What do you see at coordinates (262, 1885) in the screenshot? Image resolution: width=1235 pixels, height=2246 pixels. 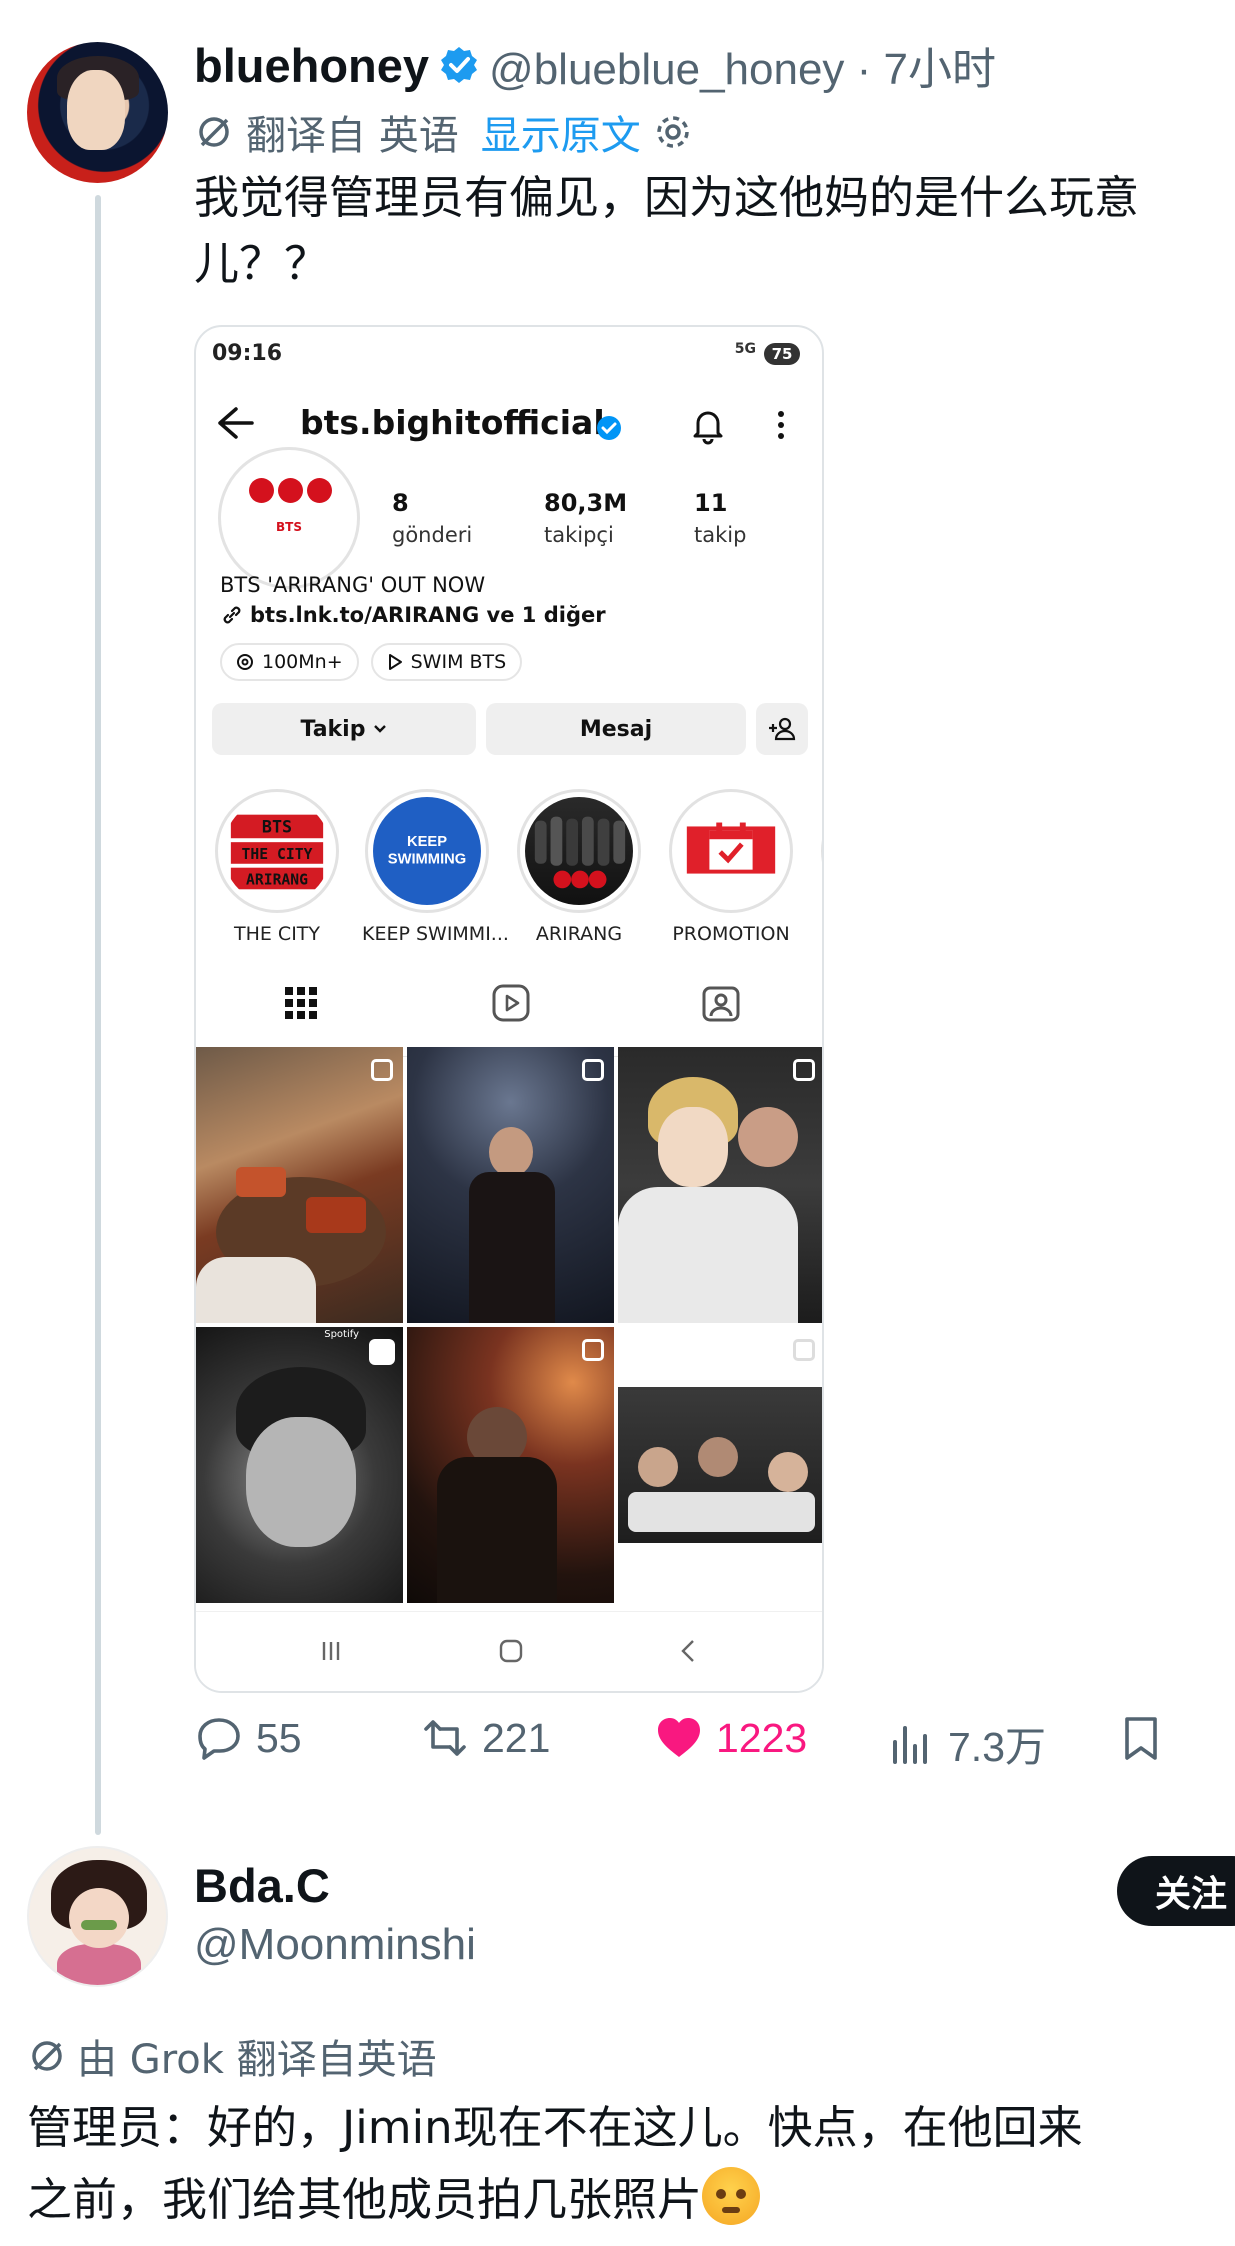 I see `reply-author-display-name: Bda.C` at bounding box center [262, 1885].